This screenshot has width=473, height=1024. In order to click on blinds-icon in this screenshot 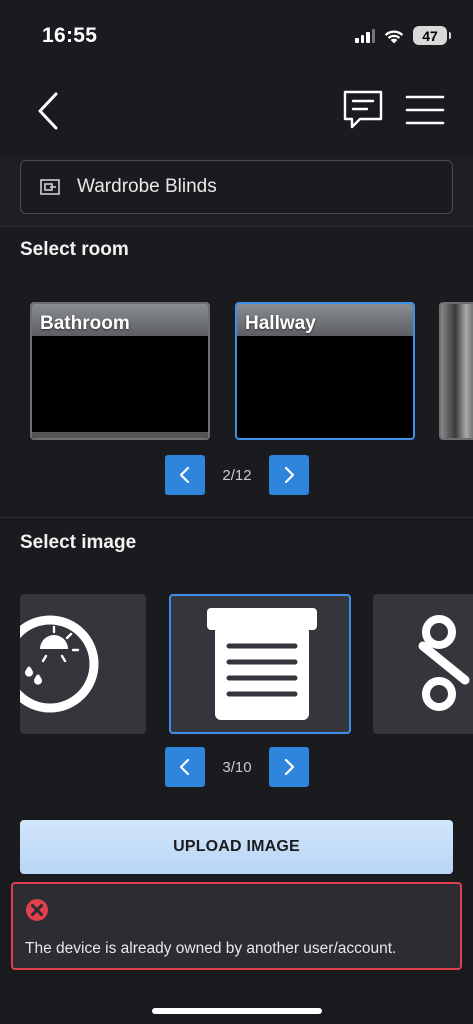, I will do `click(262, 664)`.